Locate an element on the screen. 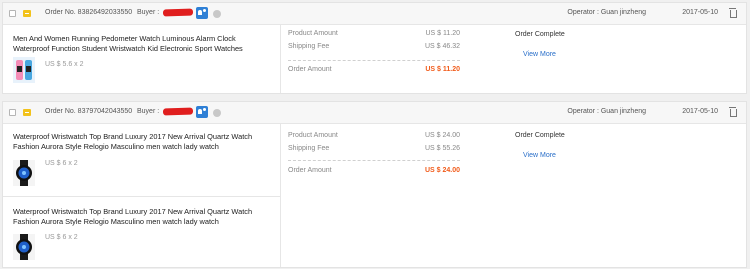 This screenshot has height=269, width=750. order-amount-value: US $ 24.00 is located at coordinates (442, 170).